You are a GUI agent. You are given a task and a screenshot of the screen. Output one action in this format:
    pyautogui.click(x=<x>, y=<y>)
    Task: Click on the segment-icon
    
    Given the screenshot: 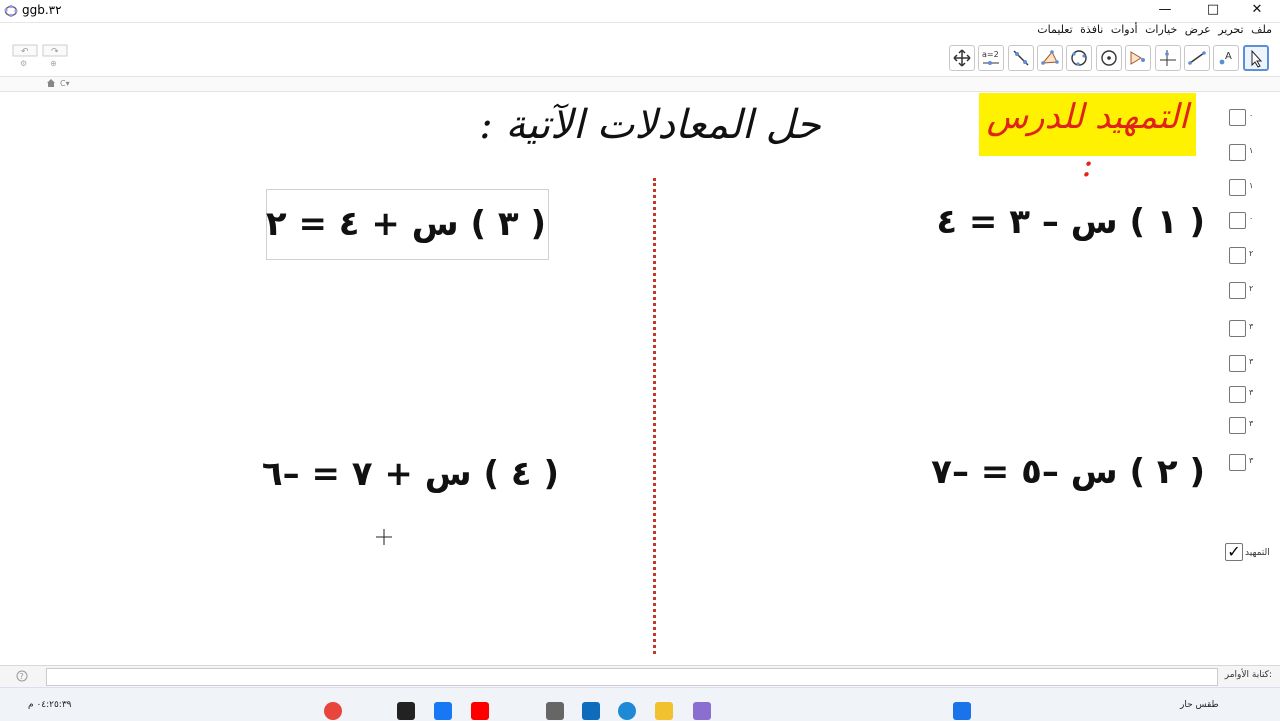 What is the action you would take?
    pyautogui.click(x=1197, y=58)
    